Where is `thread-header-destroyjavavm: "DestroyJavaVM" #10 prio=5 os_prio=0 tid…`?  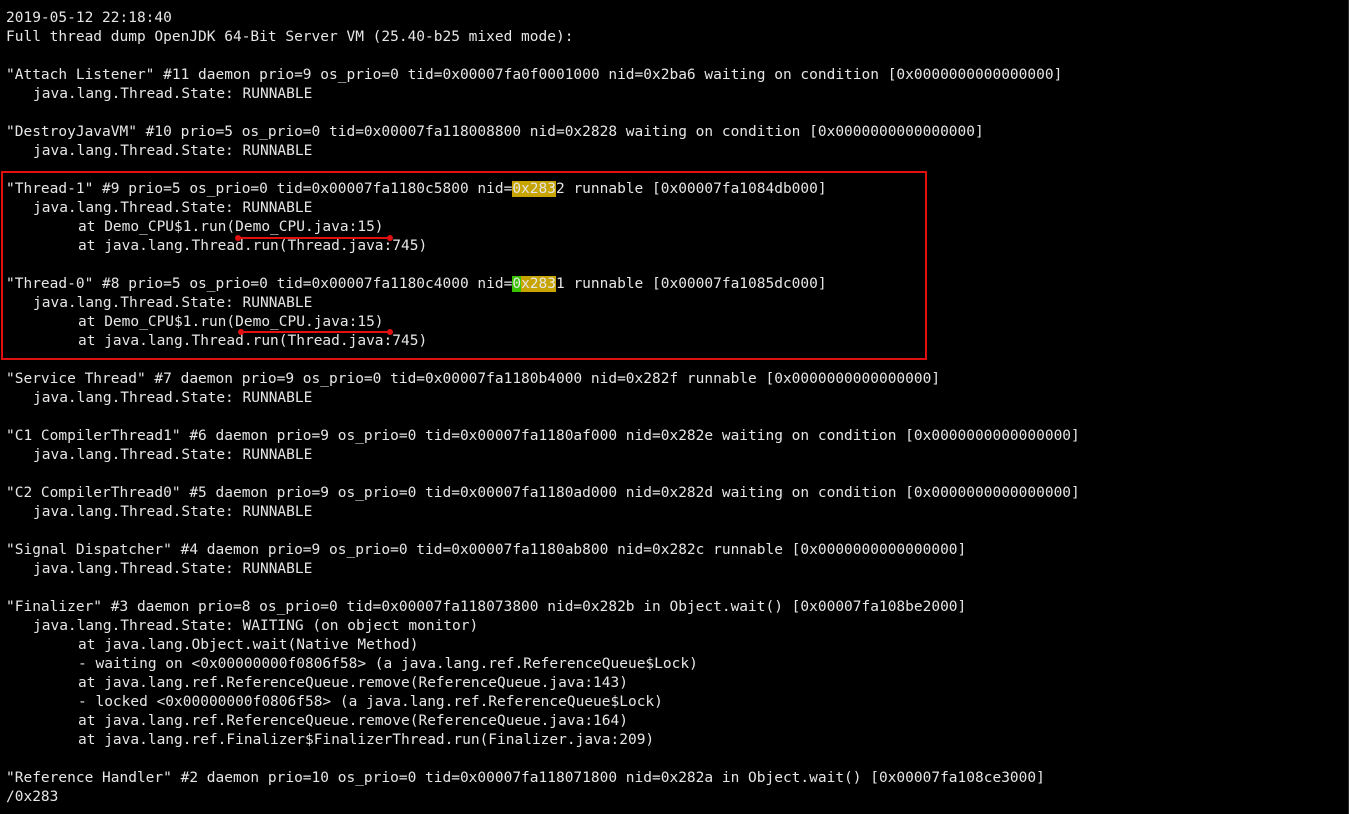
thread-header-destroyjavavm: "DestroyJavaVM" #10 prio=5 os_prio=0 tid… is located at coordinates (495, 132).